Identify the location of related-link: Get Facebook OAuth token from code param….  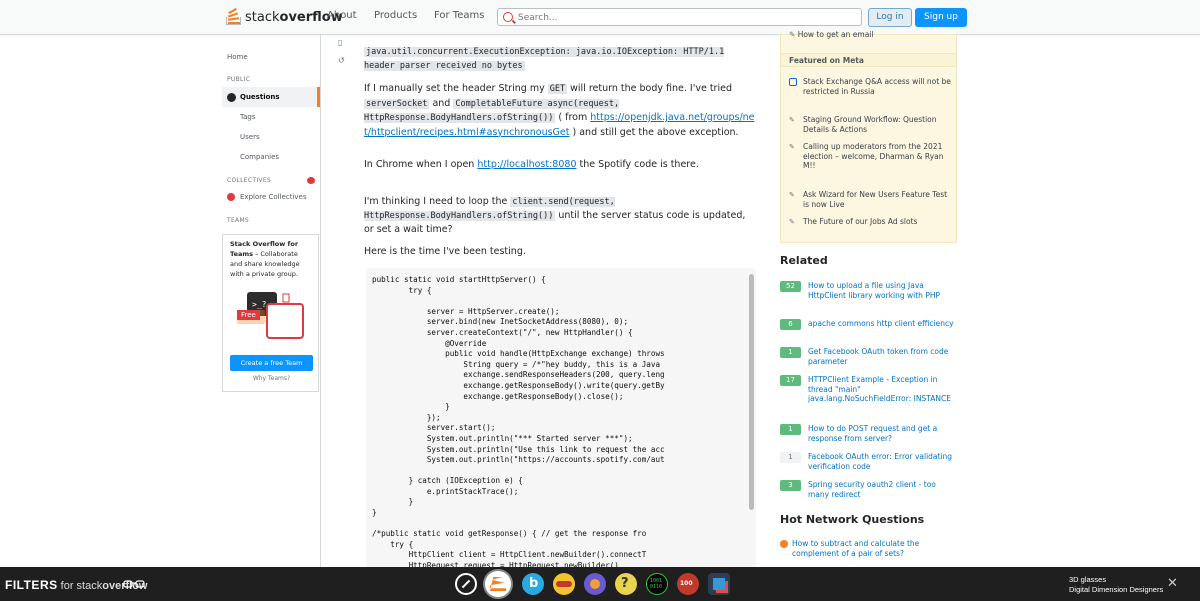
(883, 356).